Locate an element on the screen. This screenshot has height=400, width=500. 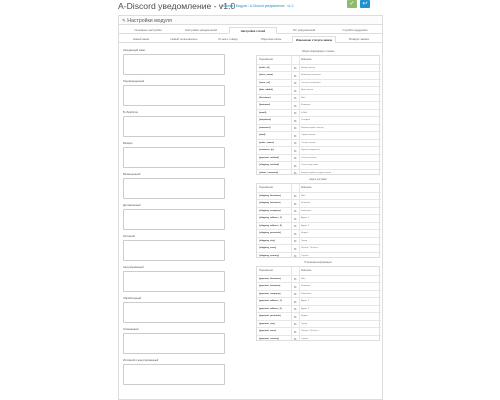
field-label: Отменённый is located at coordinates (131, 329).